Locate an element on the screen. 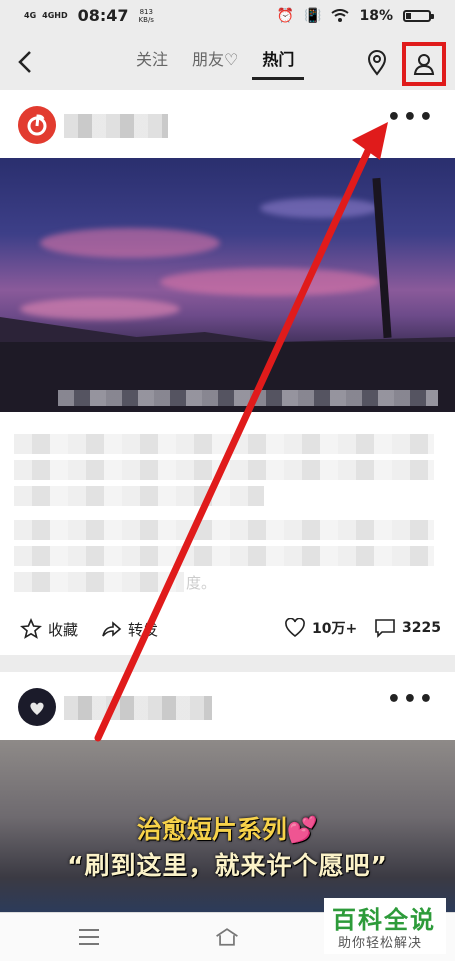 Image resolution: width=455 pixels, height=961 pixels. lamp-pole-silhouette is located at coordinates (382, 258).